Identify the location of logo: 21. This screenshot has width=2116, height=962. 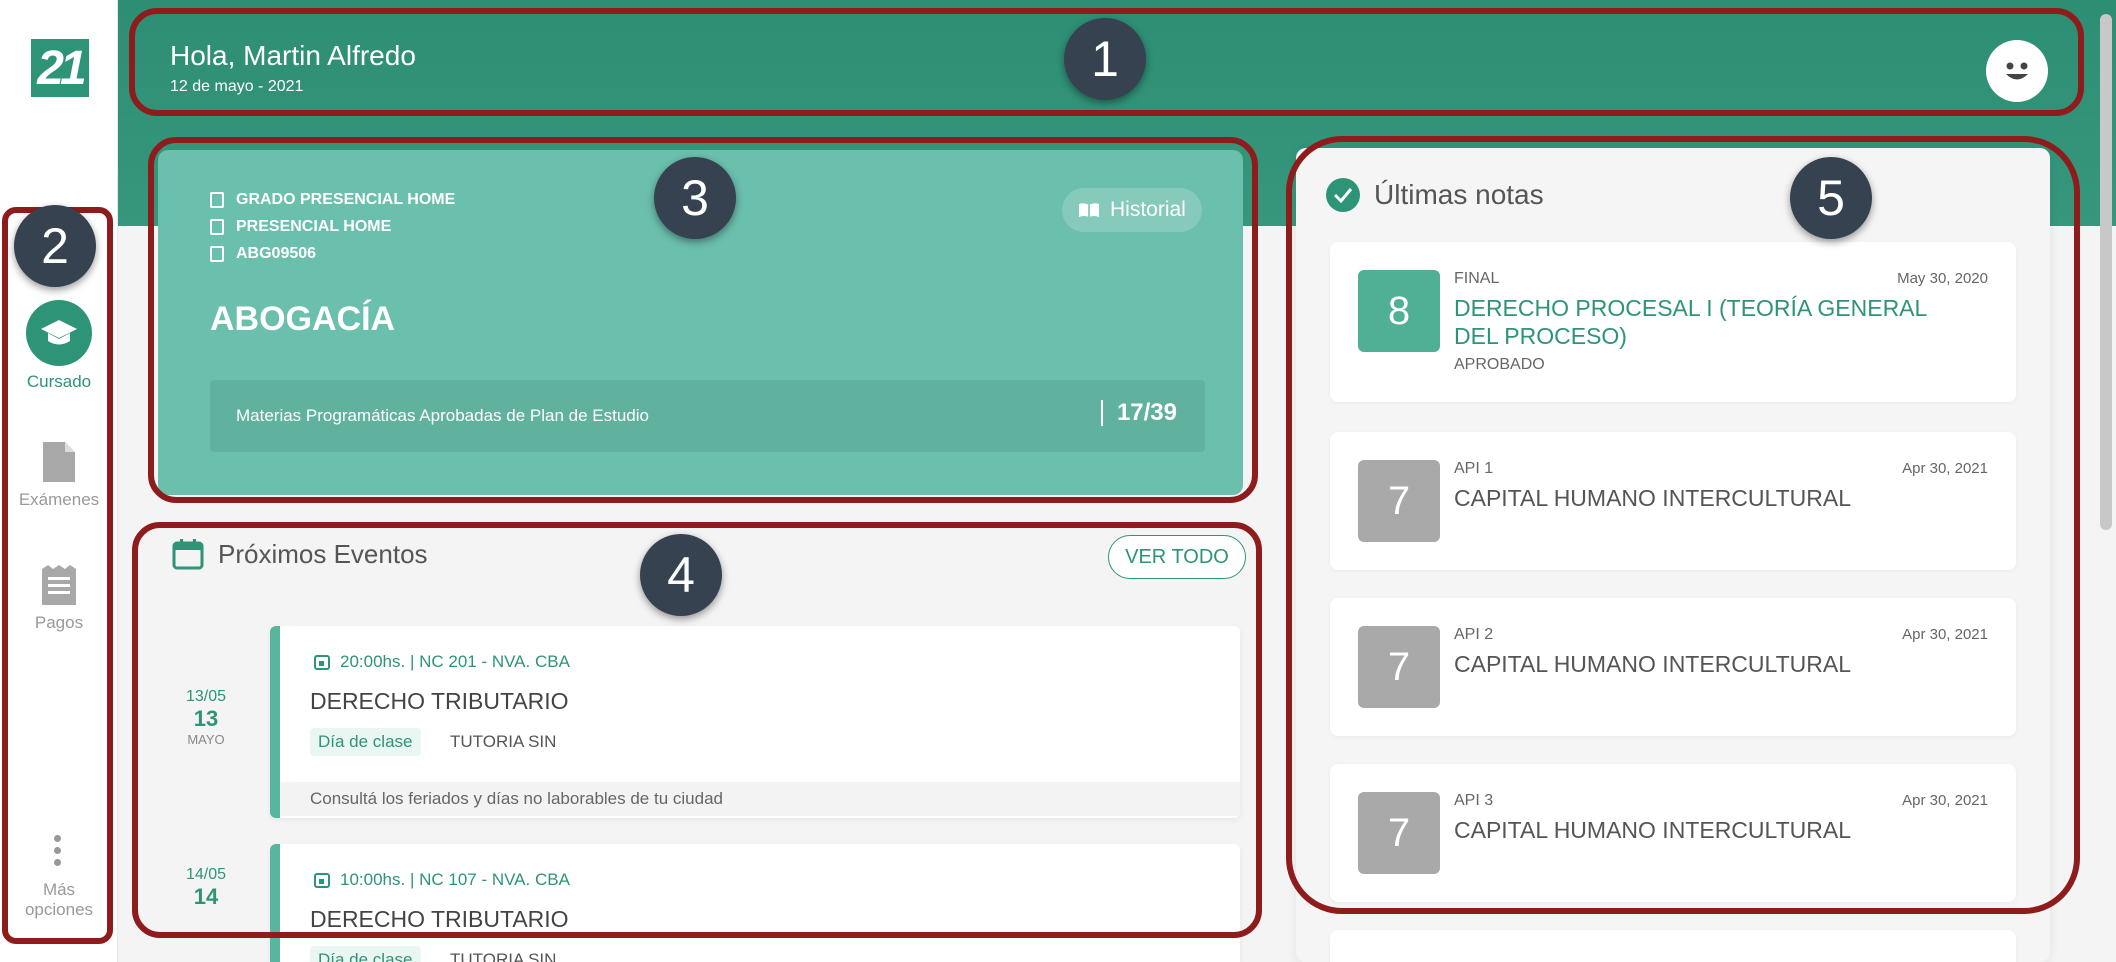
(60, 68).